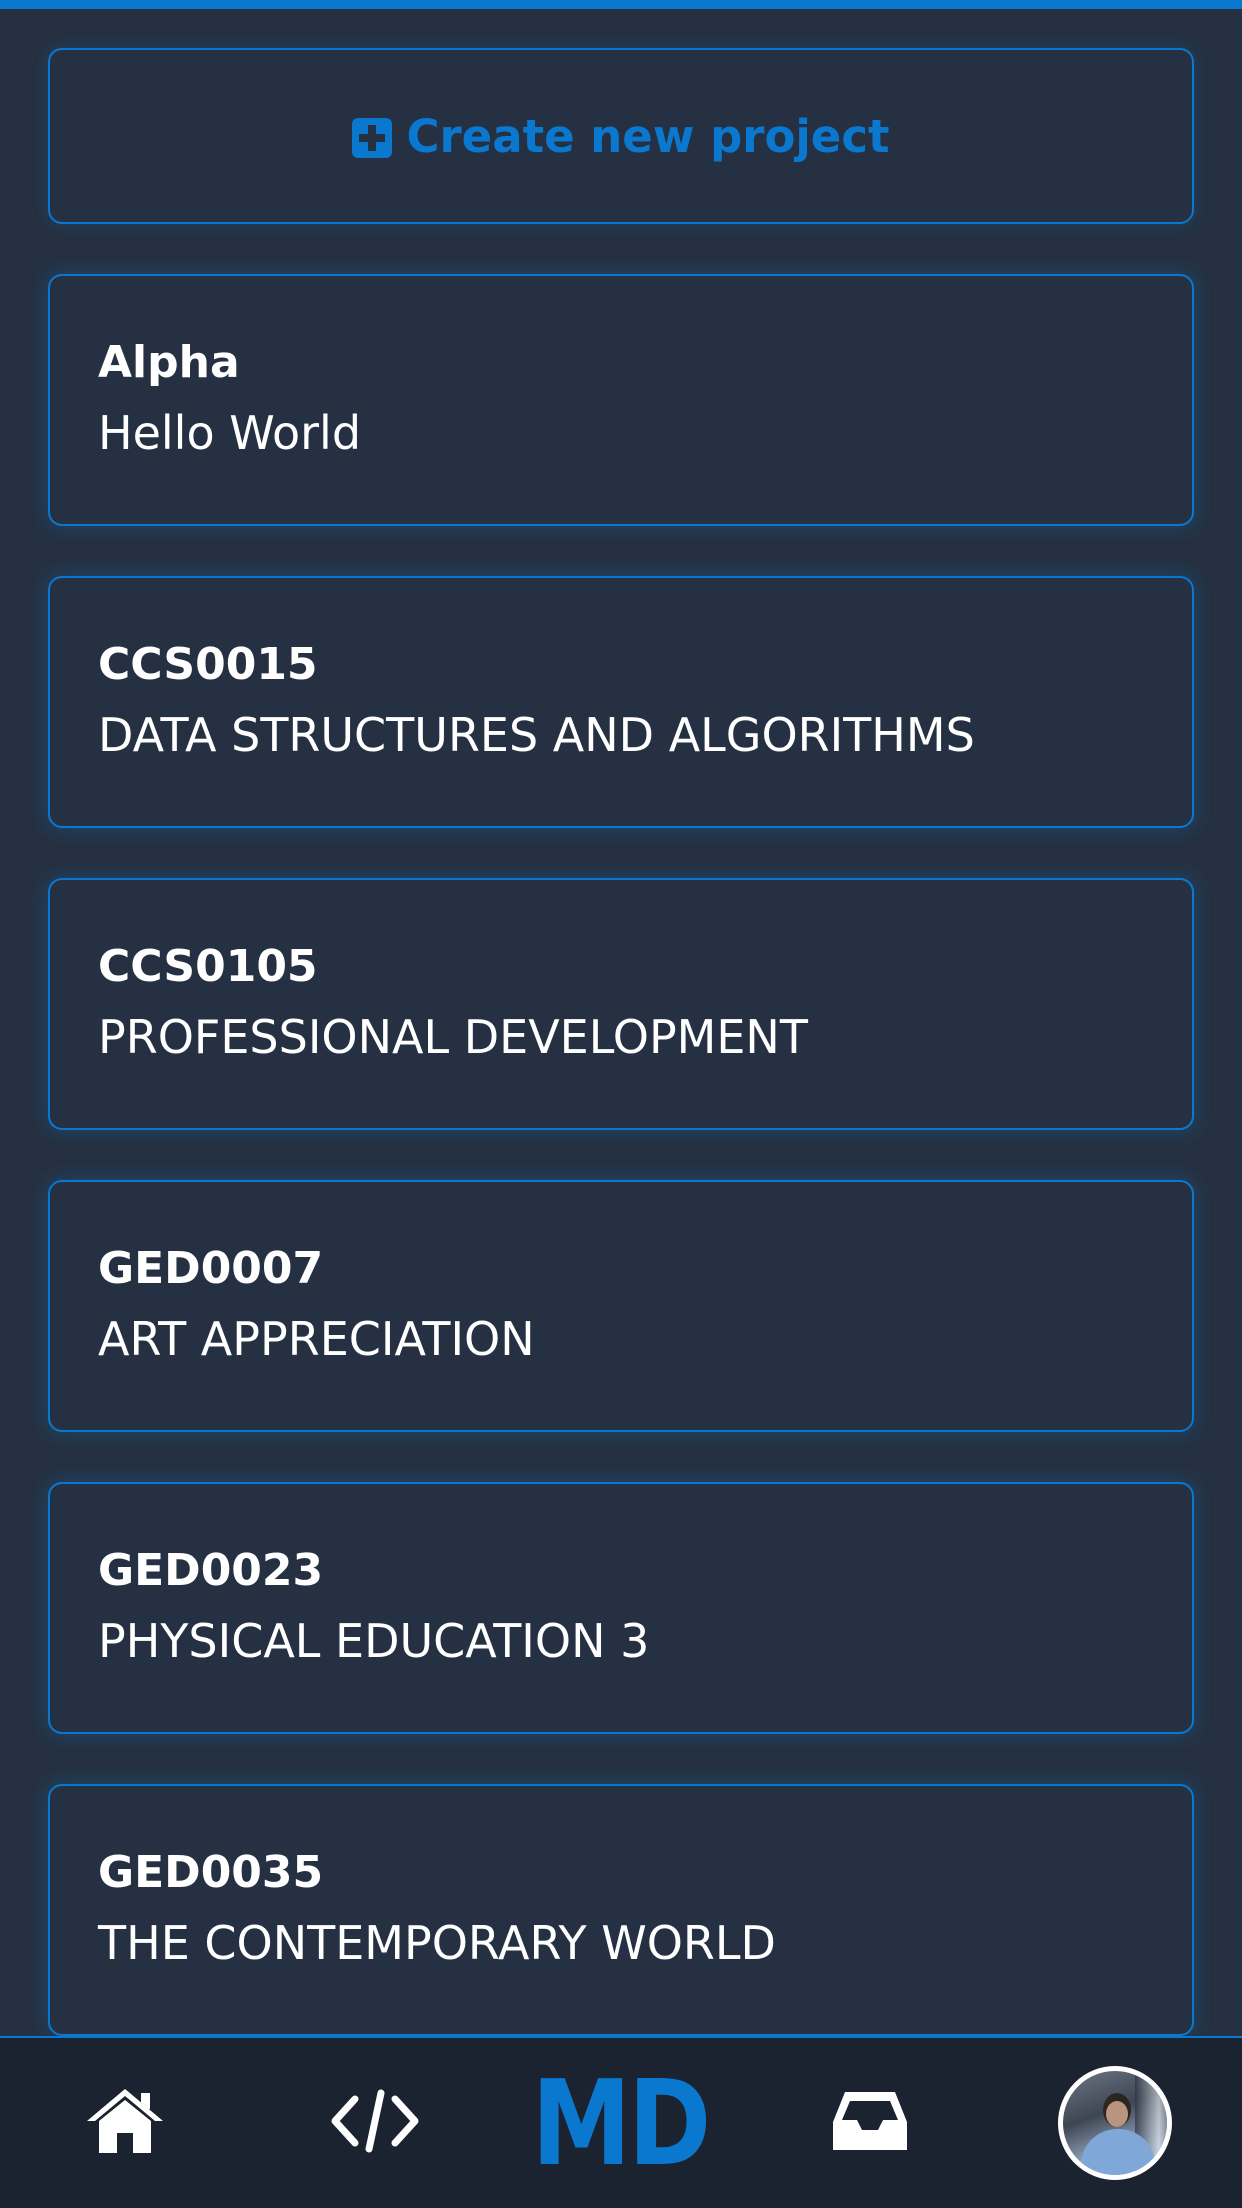 The height and width of the screenshot is (2208, 1242). Describe the element at coordinates (316, 1339) in the screenshot. I see `project-name: ART APPRECIATION` at that location.